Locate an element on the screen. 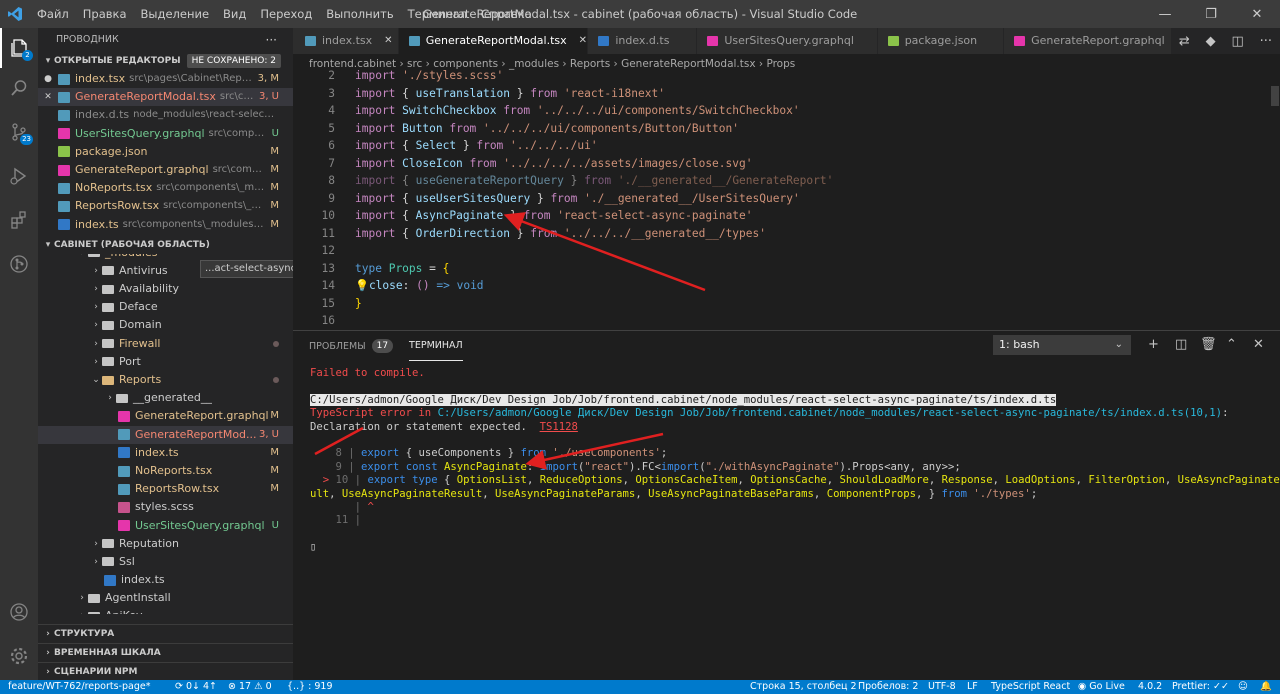  tree-file: NoReports.tsx M is located at coordinates (165, 471).